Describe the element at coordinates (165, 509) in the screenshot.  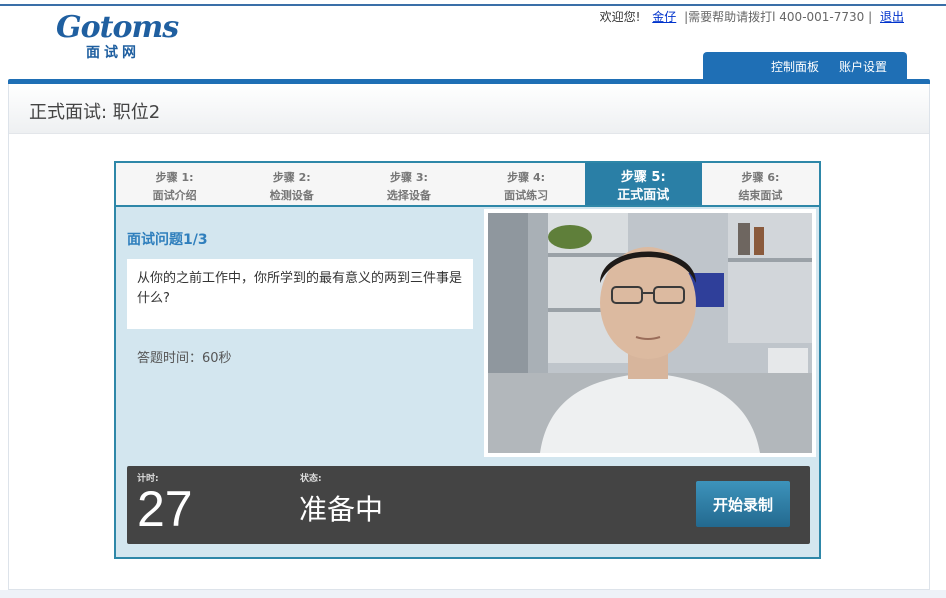
I see `timer-value: 27` at that location.